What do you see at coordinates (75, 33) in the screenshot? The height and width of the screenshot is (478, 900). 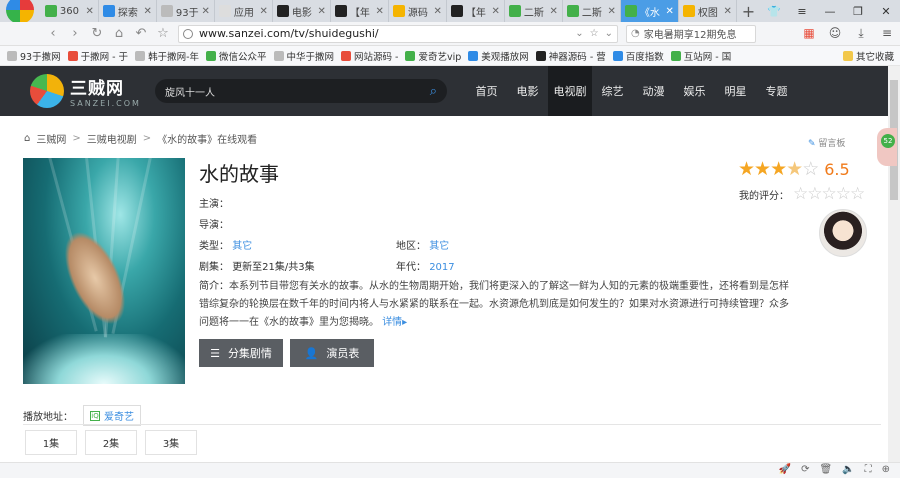 I see `forward-icon: ›` at bounding box center [75, 33].